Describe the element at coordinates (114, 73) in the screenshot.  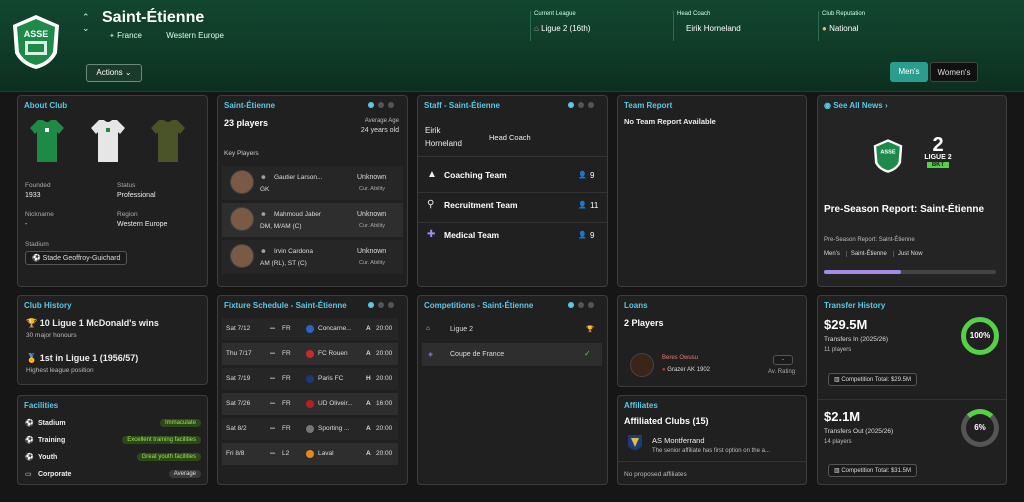
I see `actions-button: Actions ⌄` at that location.